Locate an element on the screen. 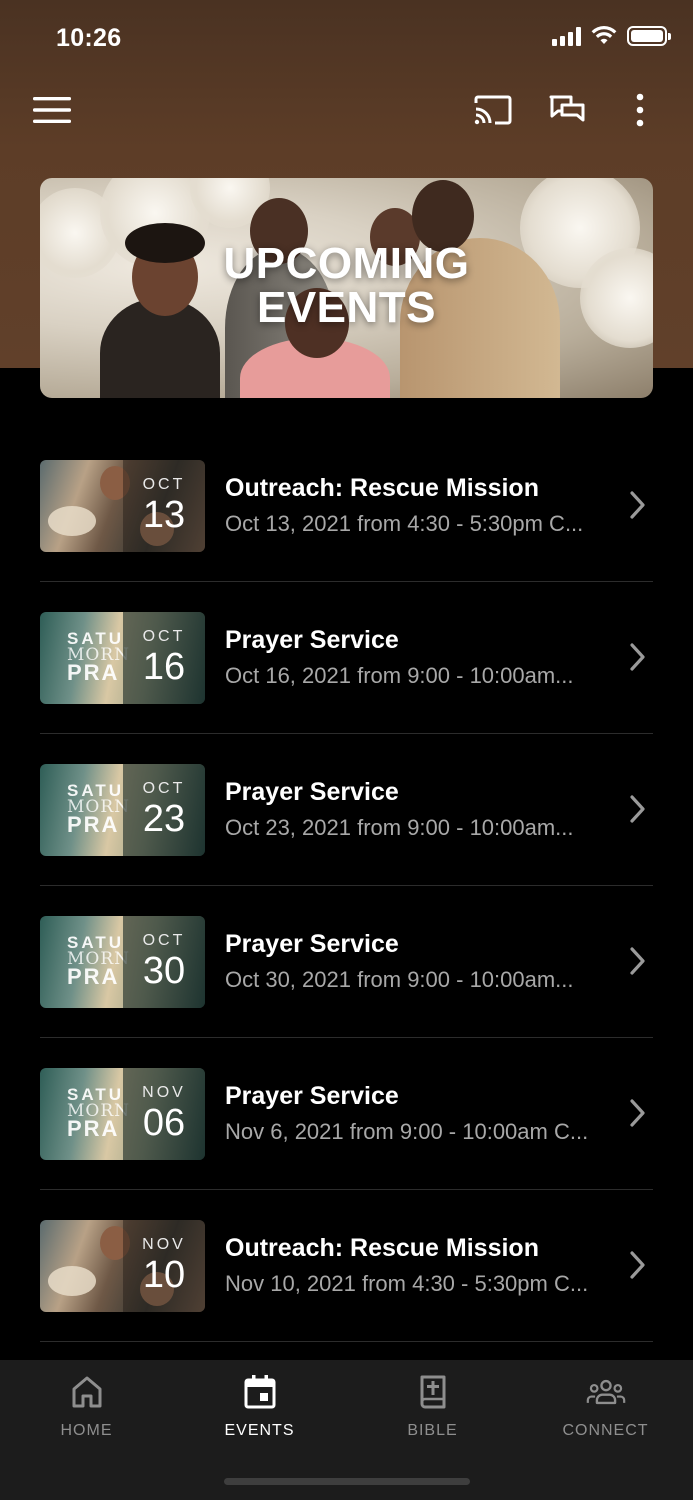 This screenshot has width=693, height=1500. event-day: 30 is located at coordinates (164, 970).